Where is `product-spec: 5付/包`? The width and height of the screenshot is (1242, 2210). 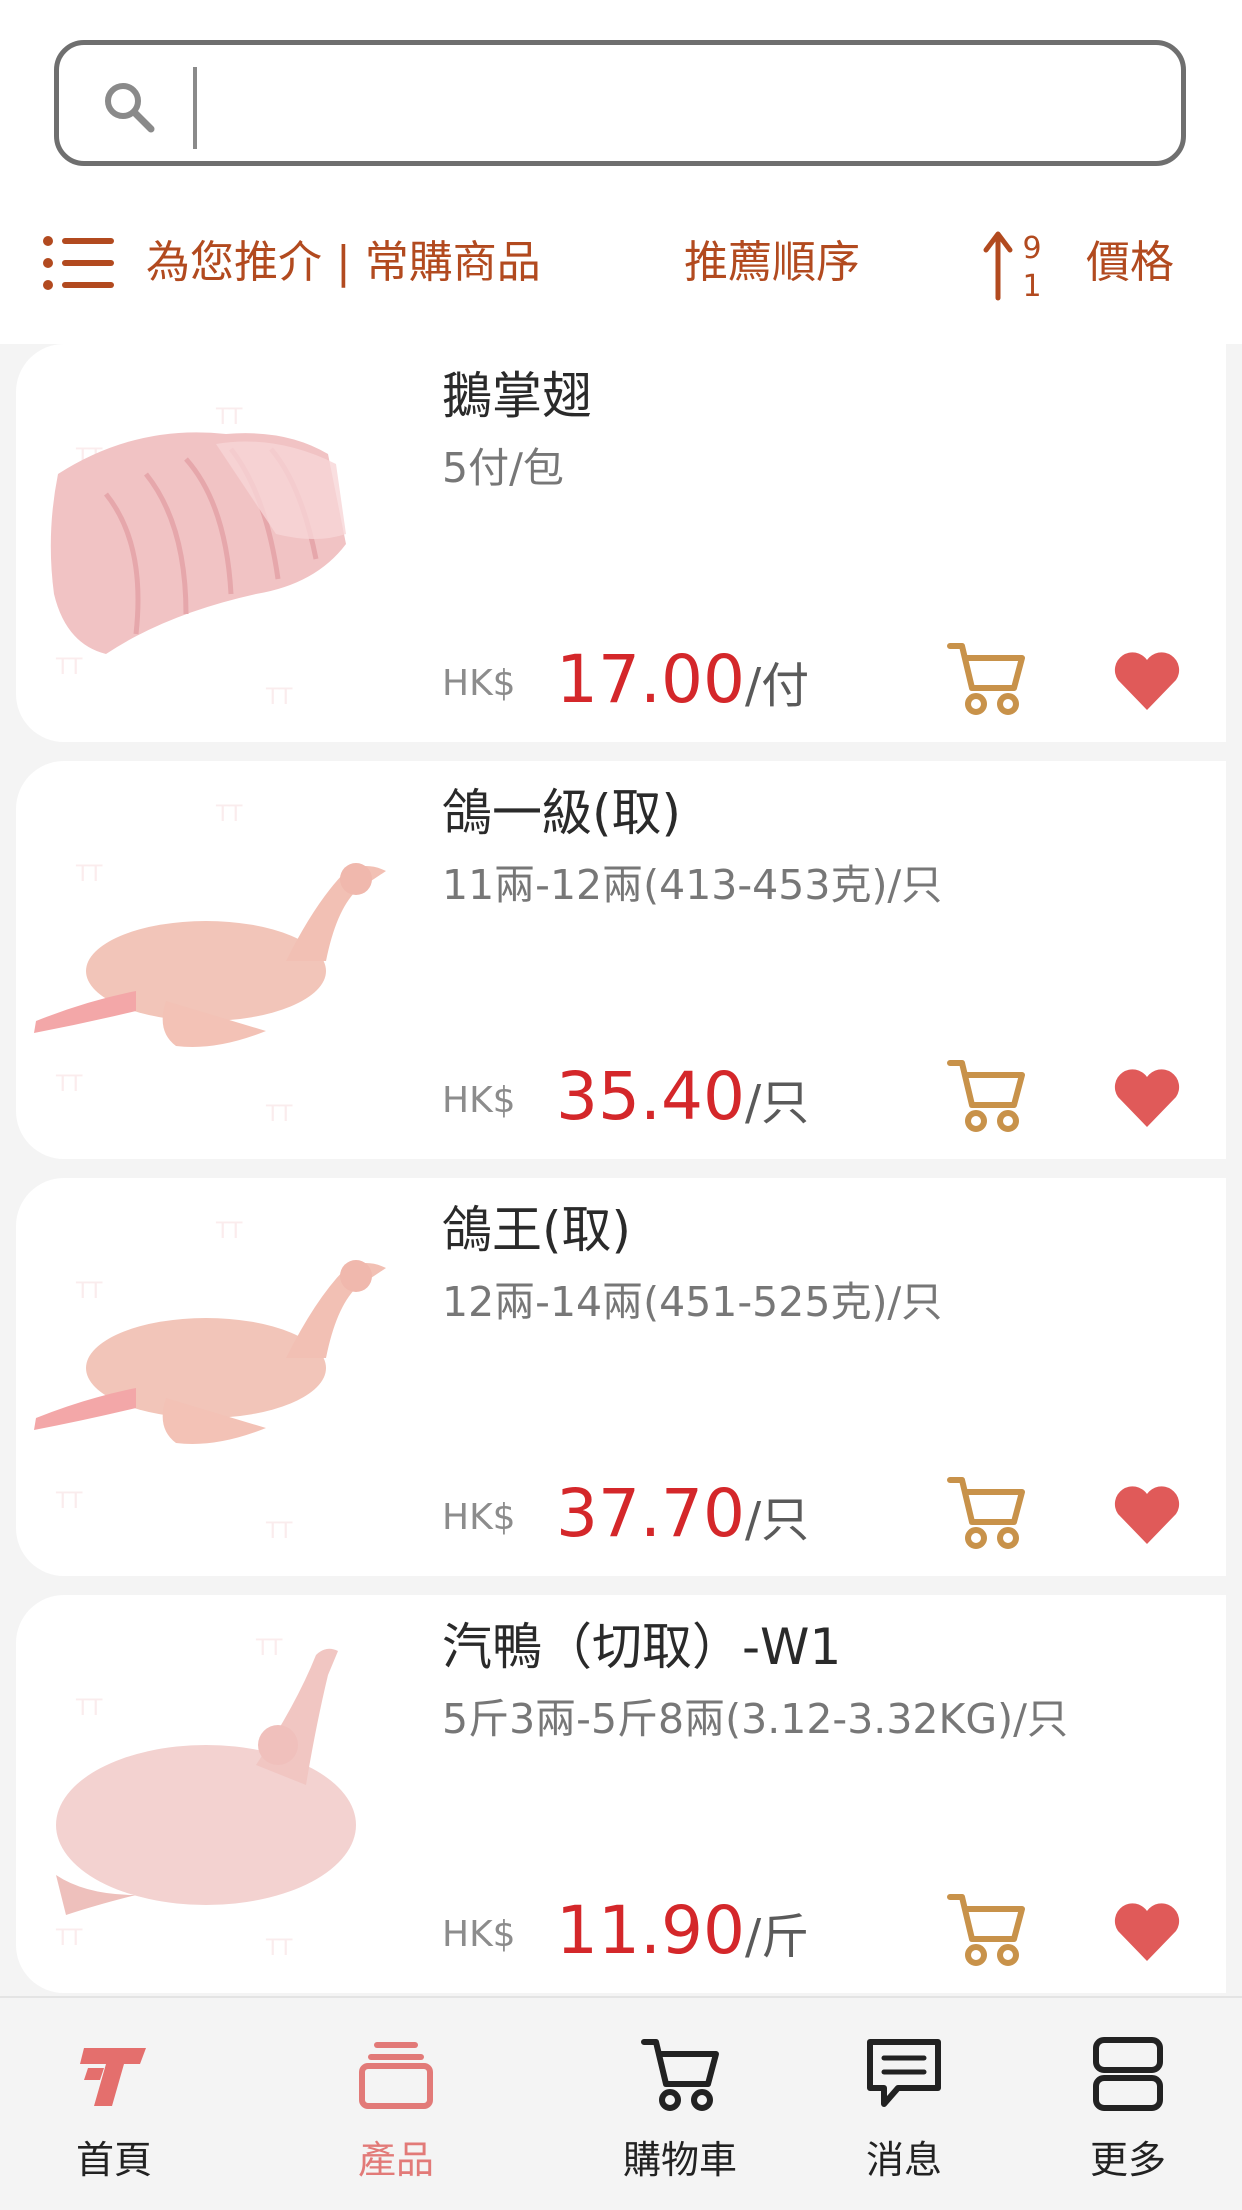
product-spec: 5付/包 is located at coordinates (503, 468).